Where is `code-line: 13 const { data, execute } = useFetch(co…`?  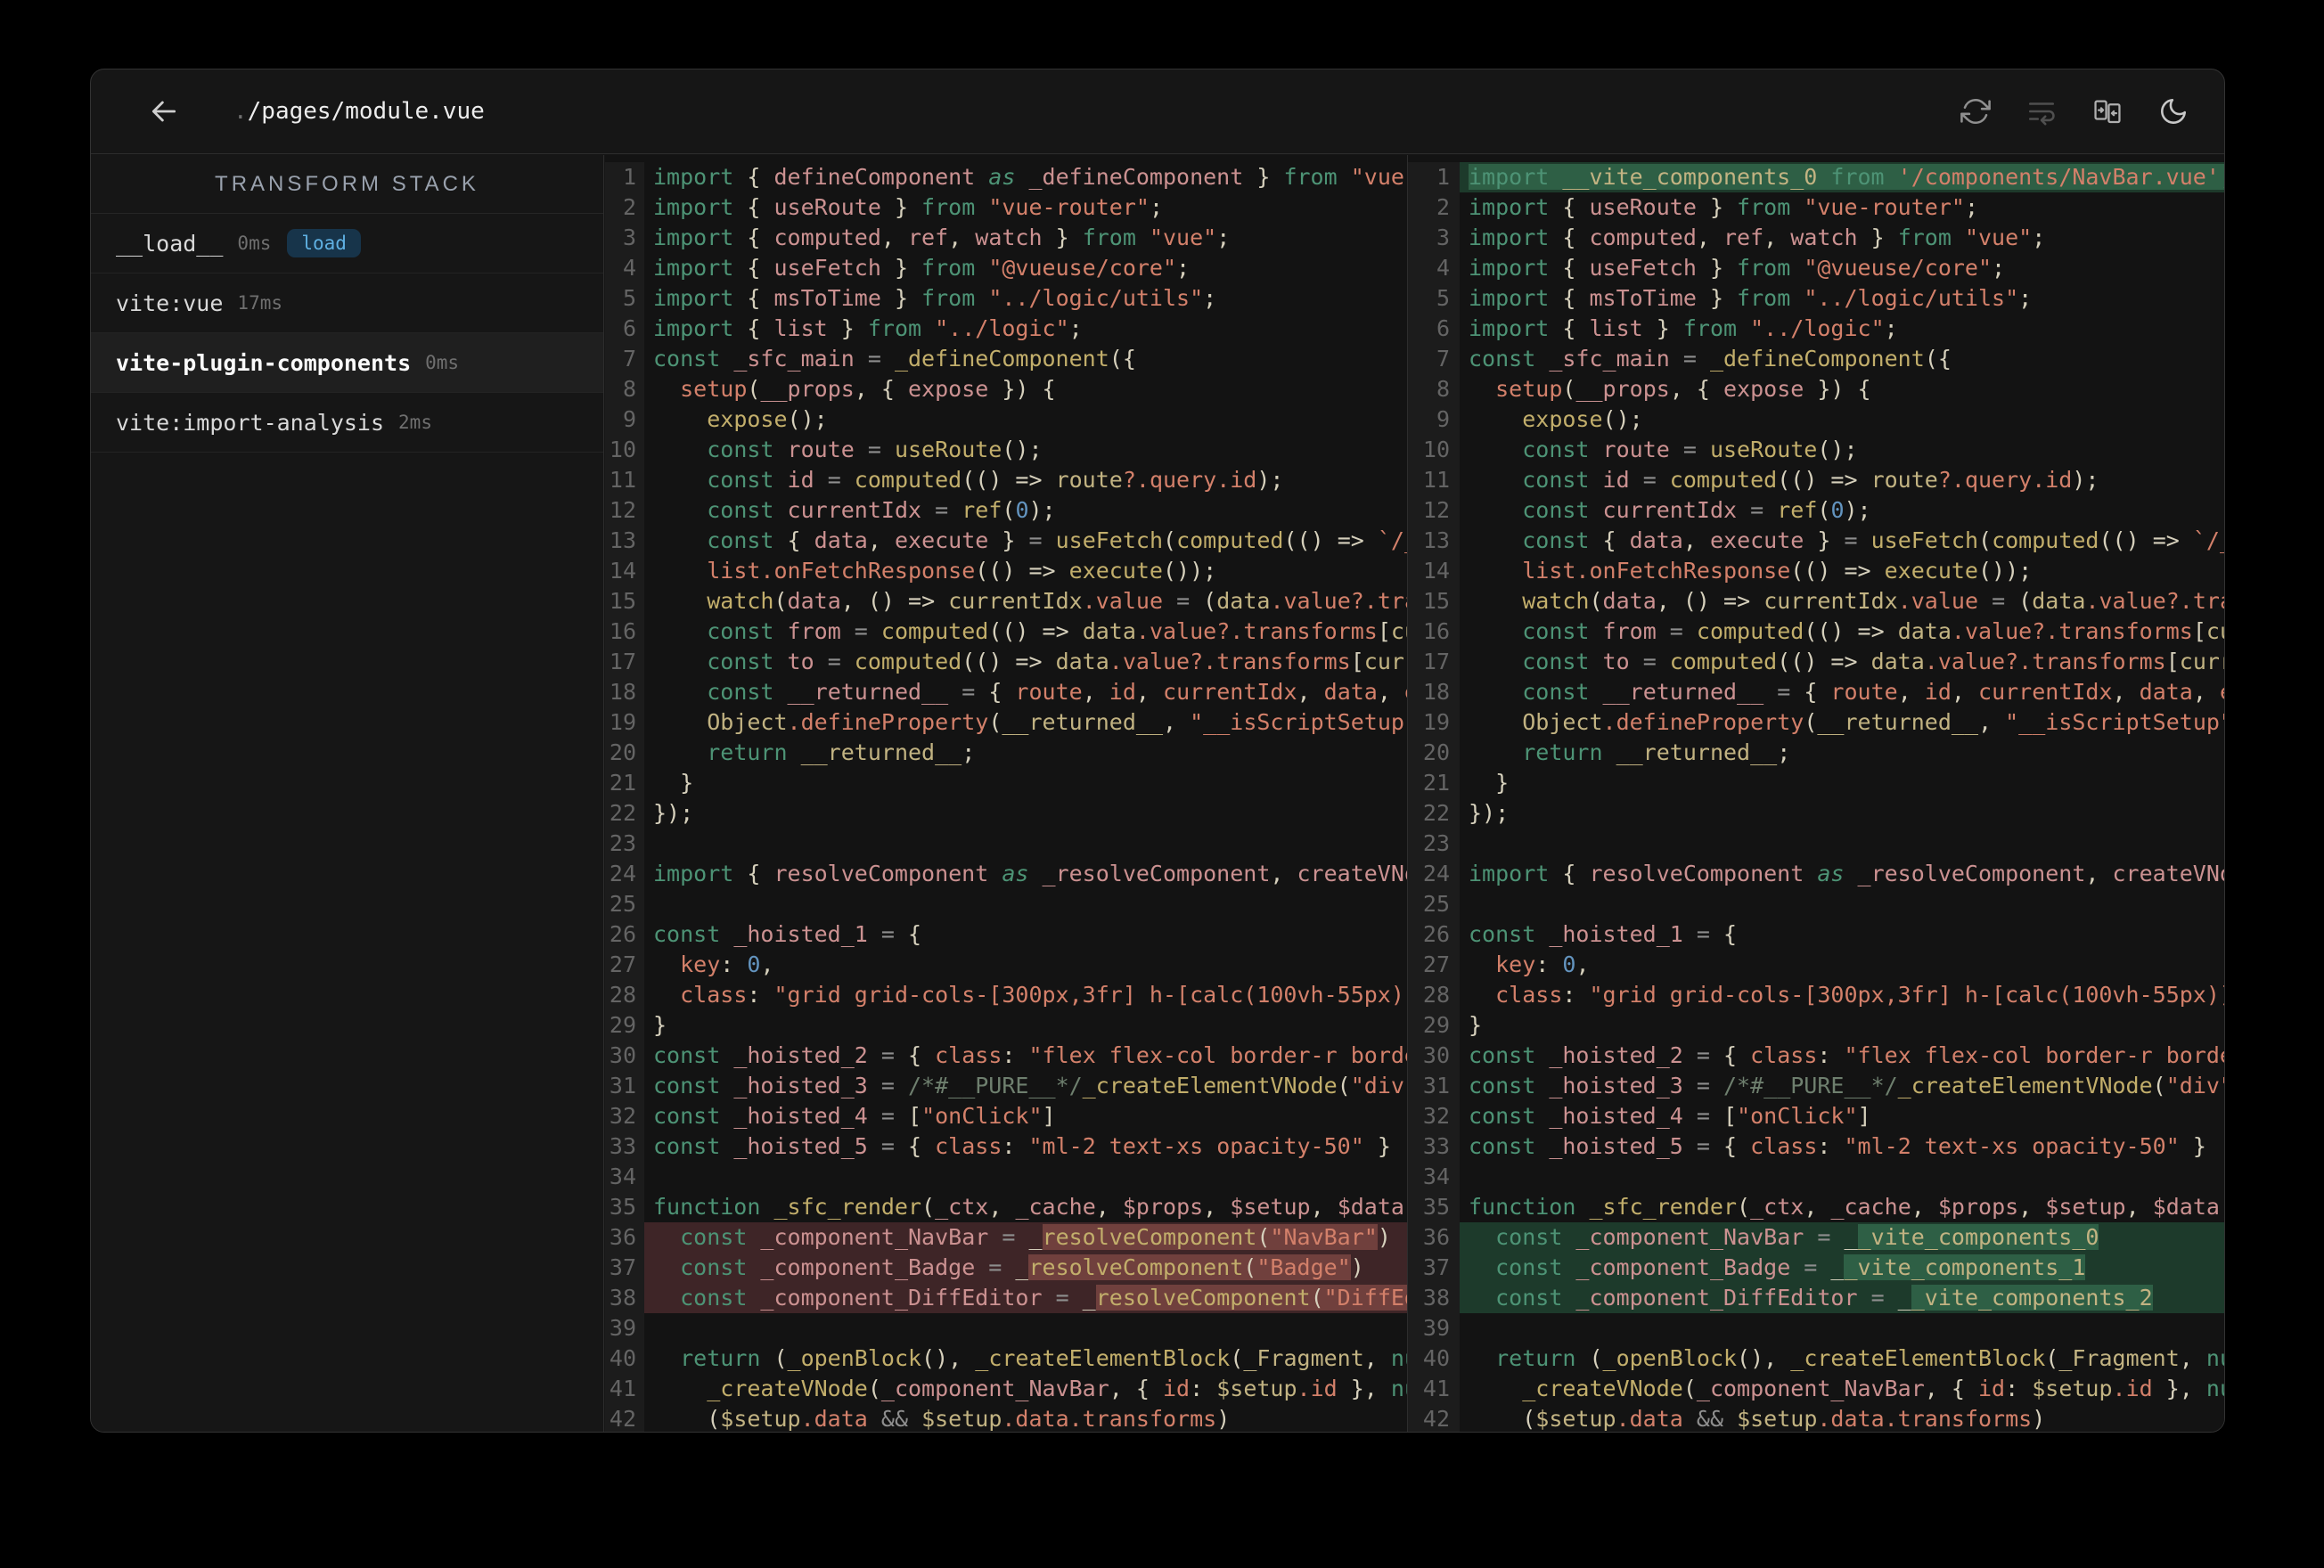 code-line: 13 const { data, execute } = useFetch(co… is located at coordinates (1006, 541).